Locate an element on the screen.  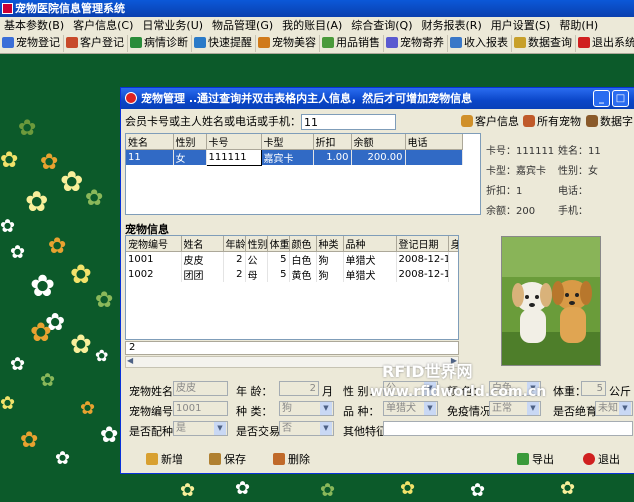
age-field: 2 is located at coordinates (299, 388).